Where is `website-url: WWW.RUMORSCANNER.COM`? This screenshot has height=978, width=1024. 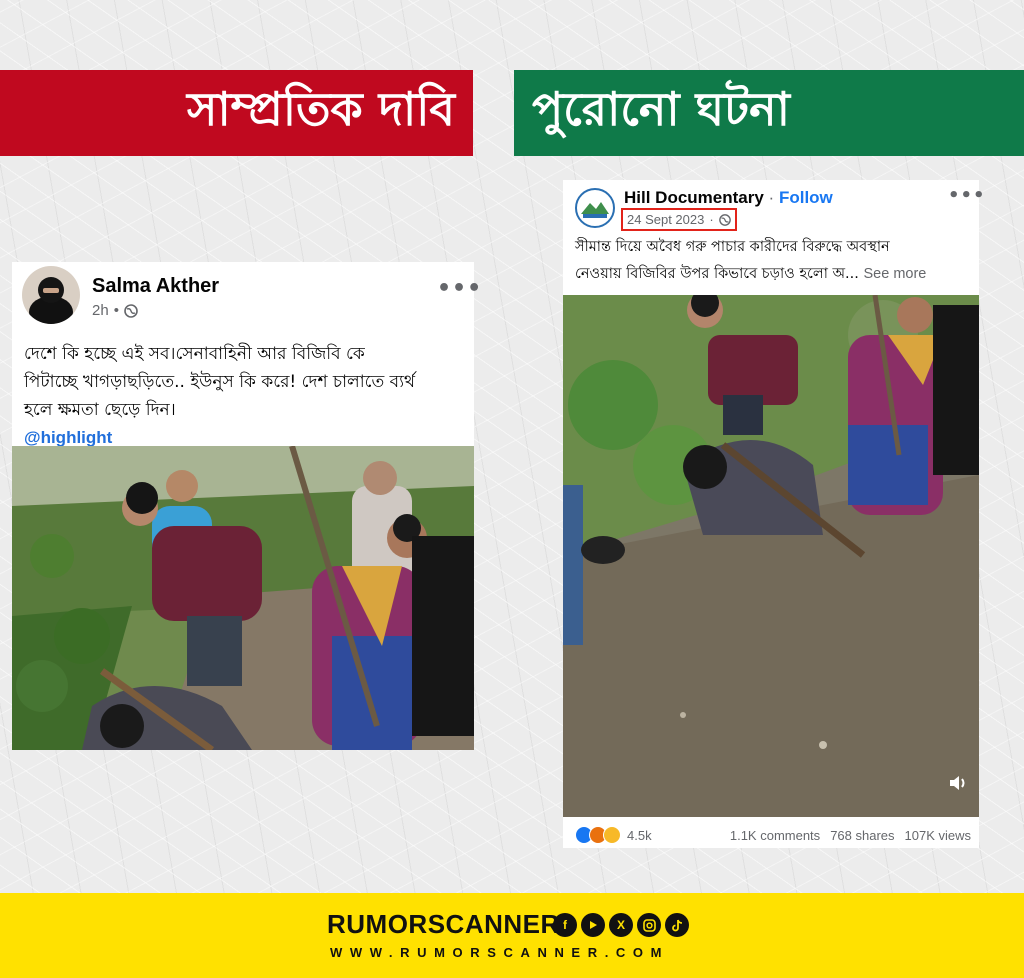 website-url: WWW.RUMORSCANNER.COM is located at coordinates (499, 952).